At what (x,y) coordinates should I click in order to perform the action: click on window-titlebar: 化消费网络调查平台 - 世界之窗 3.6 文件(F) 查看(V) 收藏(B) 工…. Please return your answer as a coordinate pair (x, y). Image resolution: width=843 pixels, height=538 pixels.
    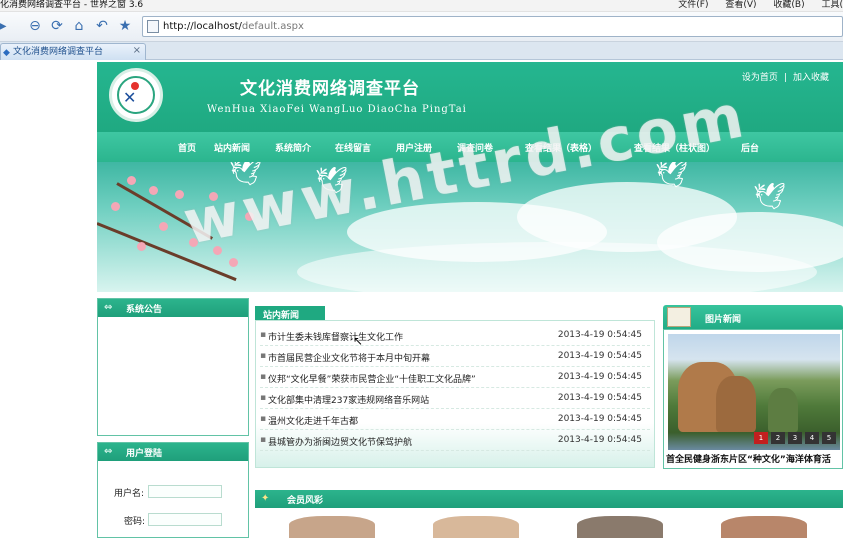
    Looking at the image, I should click on (421, 6).